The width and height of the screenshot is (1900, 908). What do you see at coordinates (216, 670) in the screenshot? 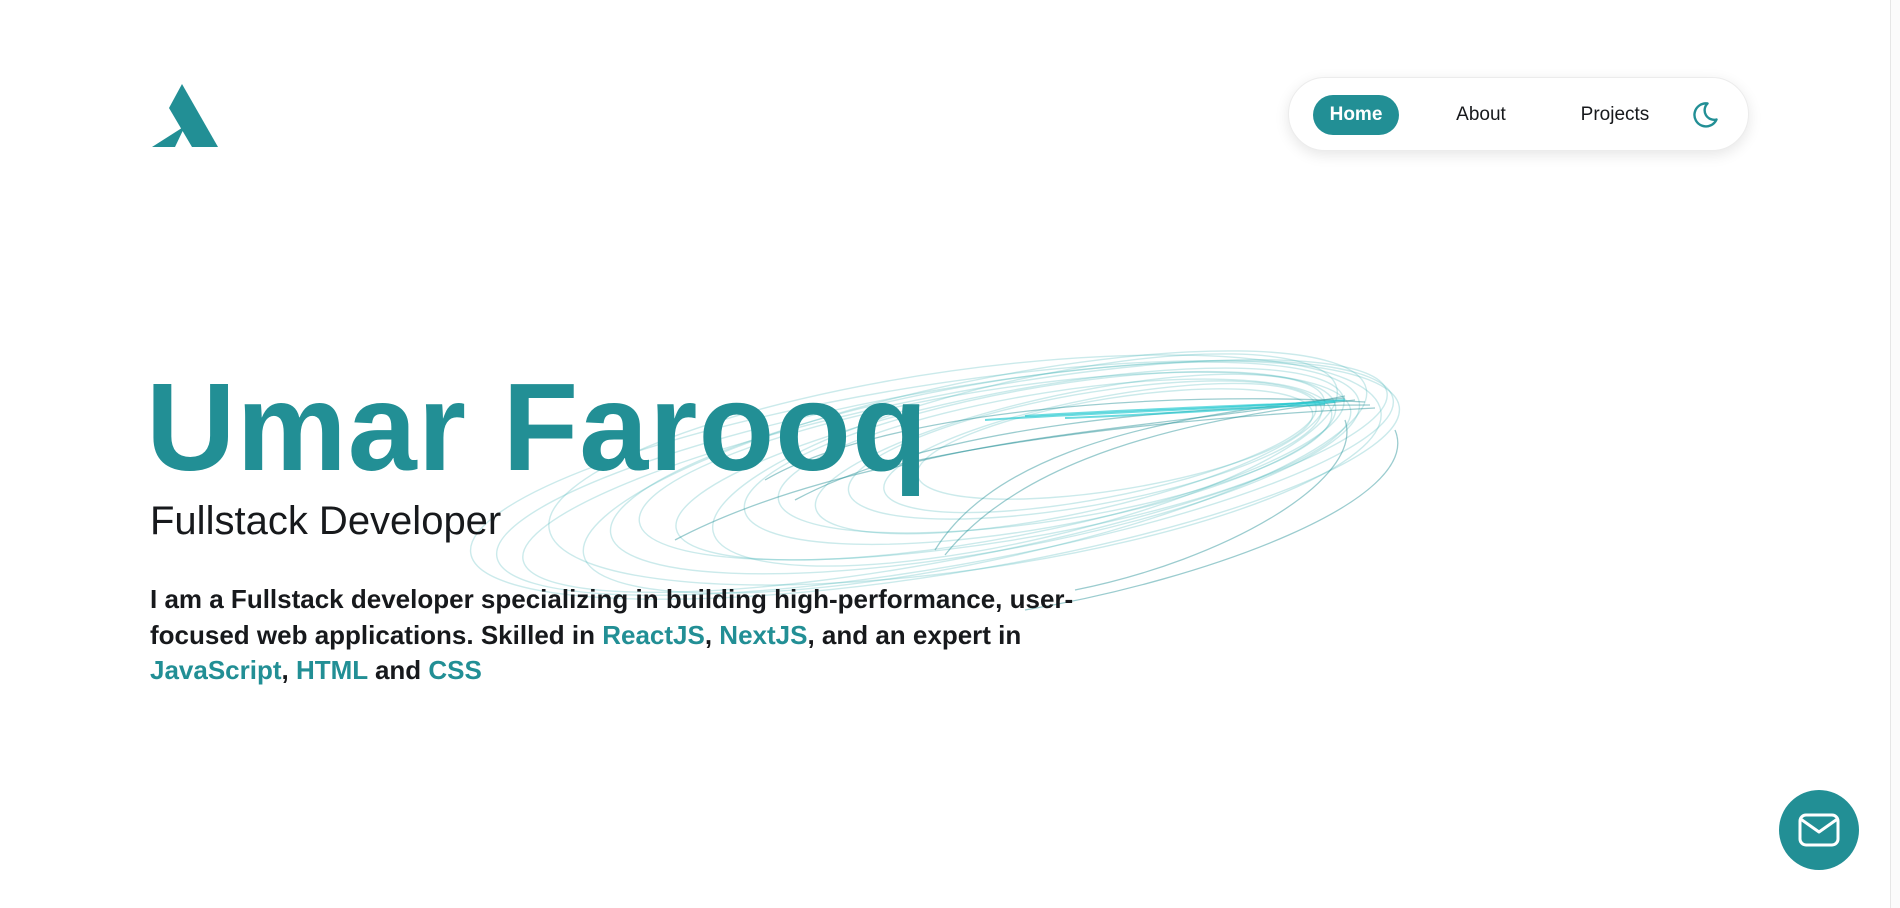
I see `skill-javascript: JavaScript` at bounding box center [216, 670].